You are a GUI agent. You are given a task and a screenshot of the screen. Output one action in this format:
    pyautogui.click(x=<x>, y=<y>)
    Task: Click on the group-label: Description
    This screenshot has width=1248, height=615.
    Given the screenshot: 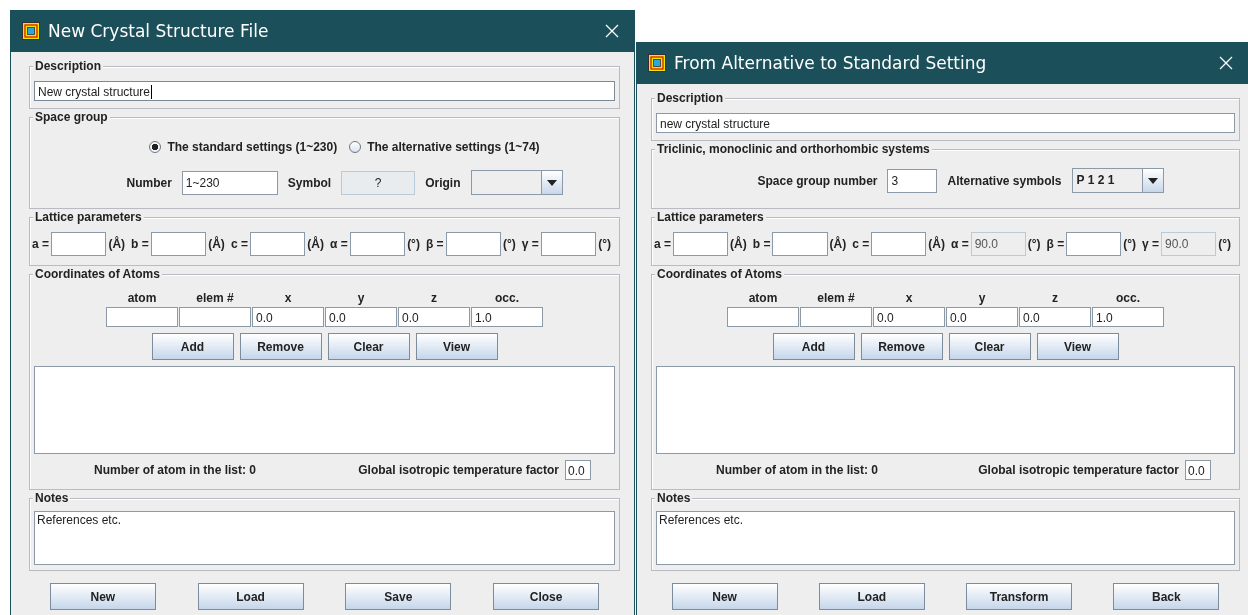 What is the action you would take?
    pyautogui.click(x=690, y=98)
    